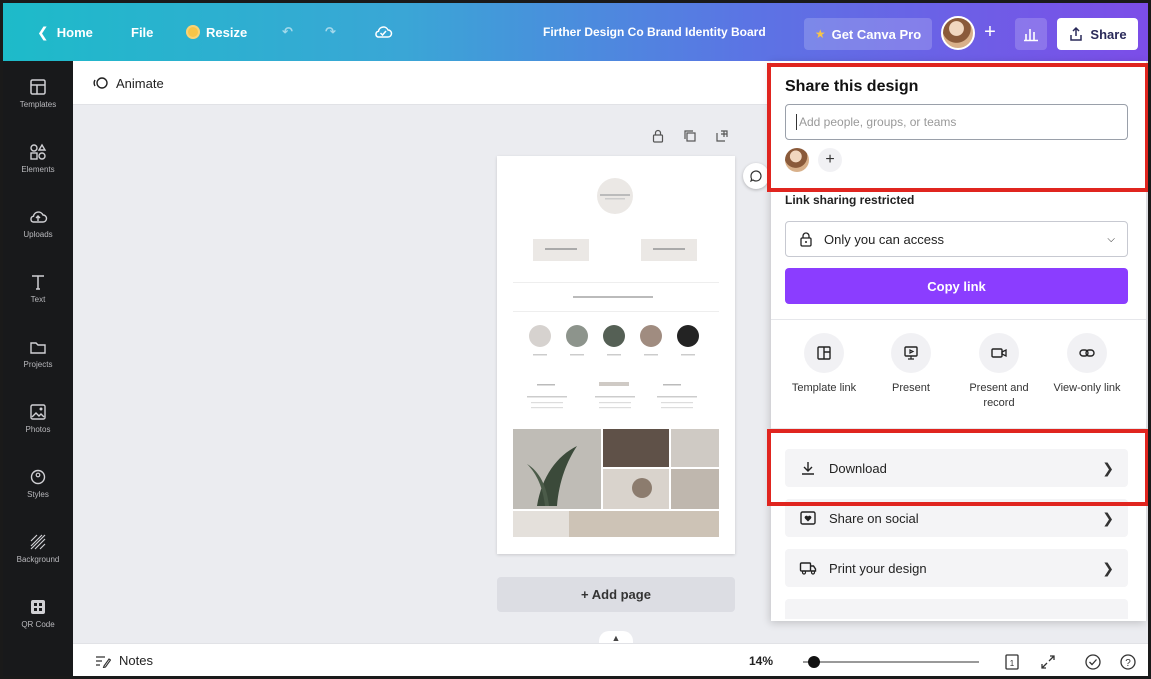 This screenshot has height=679, width=1151. What do you see at coordinates (616, 594) in the screenshot?
I see `add-page-button: + Add page` at bounding box center [616, 594].